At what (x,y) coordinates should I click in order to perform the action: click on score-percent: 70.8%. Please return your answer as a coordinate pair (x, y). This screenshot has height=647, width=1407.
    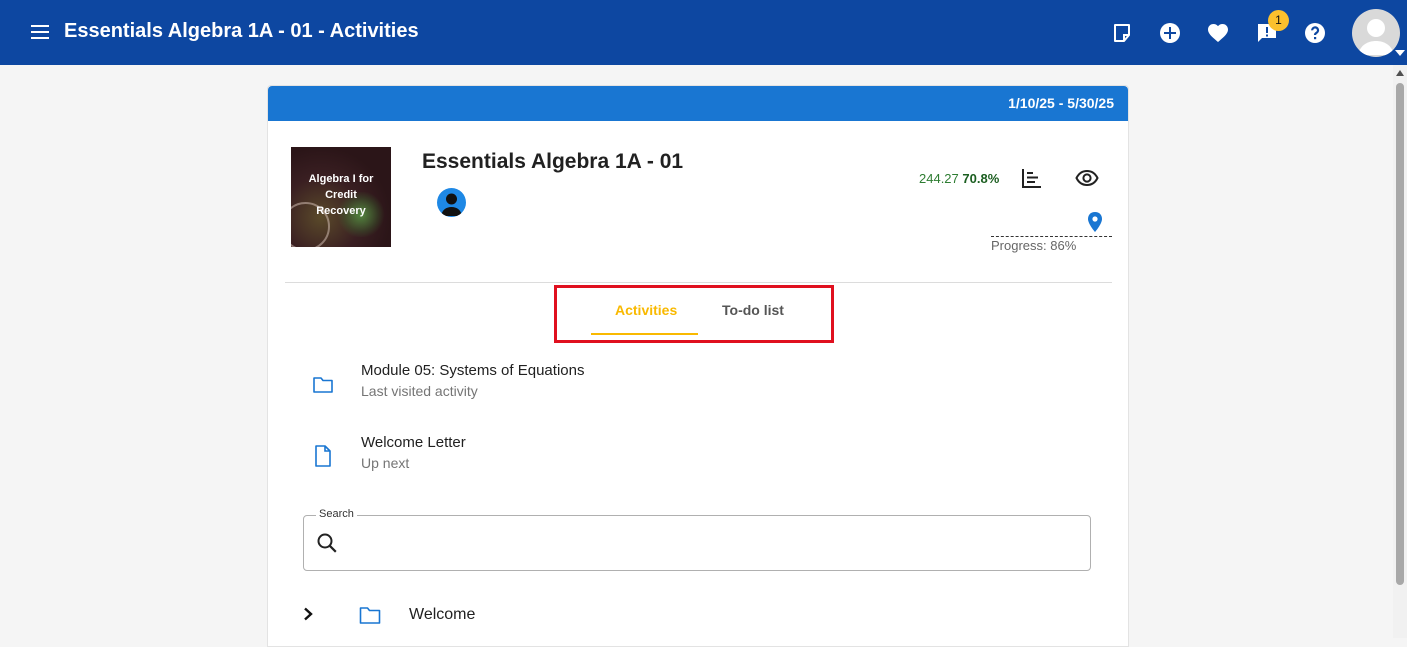
    Looking at the image, I should click on (981, 178).